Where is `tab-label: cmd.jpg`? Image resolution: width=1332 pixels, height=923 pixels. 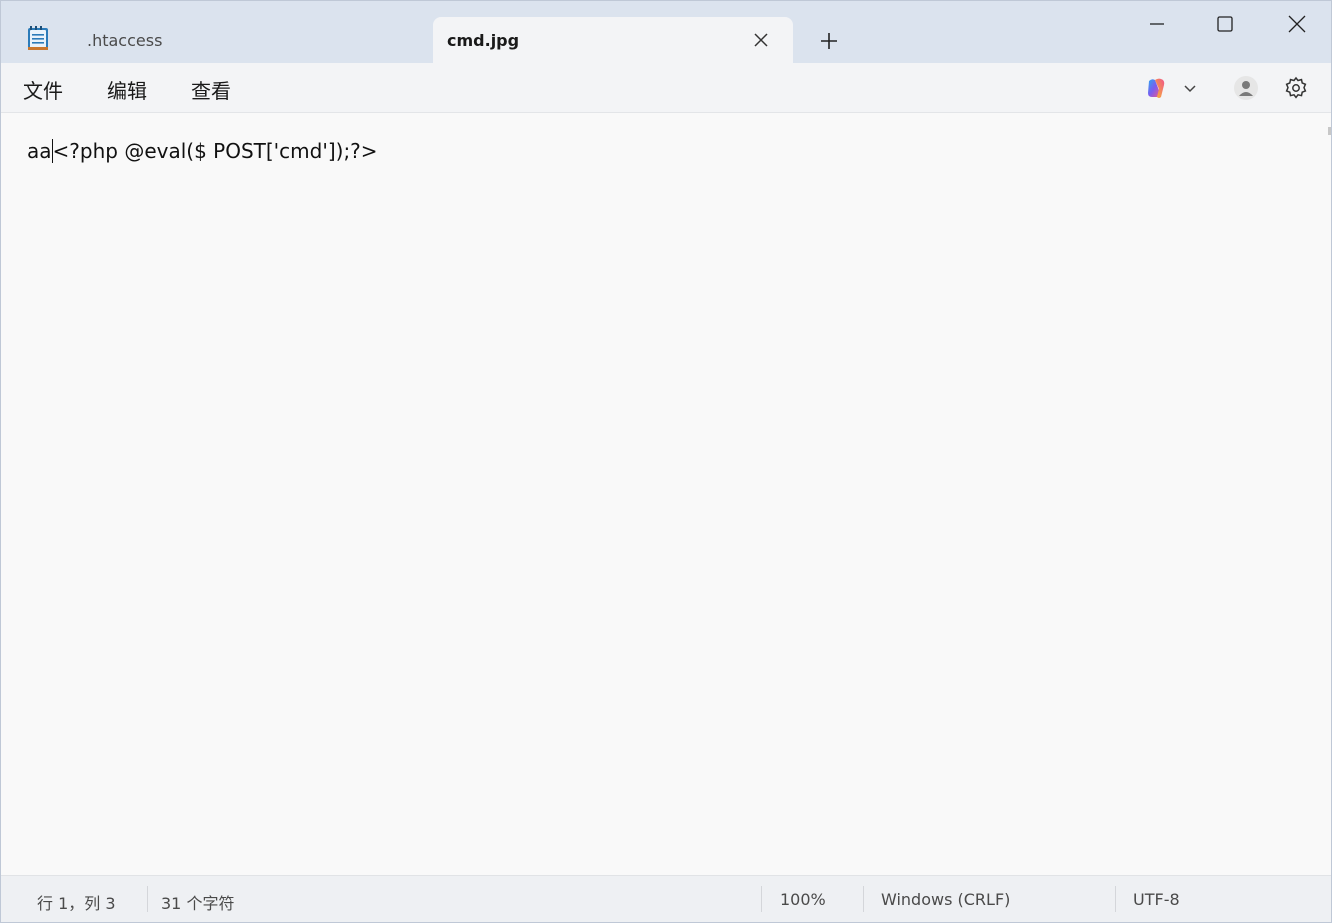 tab-label: cmd.jpg is located at coordinates (483, 40).